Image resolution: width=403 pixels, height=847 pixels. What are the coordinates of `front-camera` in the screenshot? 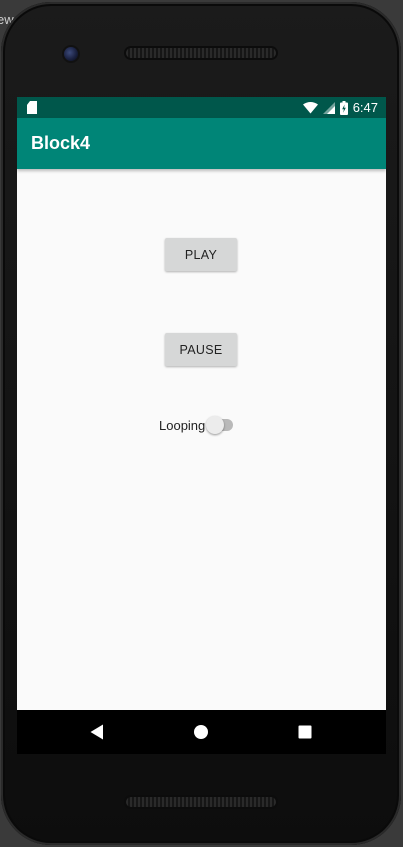 It's located at (71, 54).